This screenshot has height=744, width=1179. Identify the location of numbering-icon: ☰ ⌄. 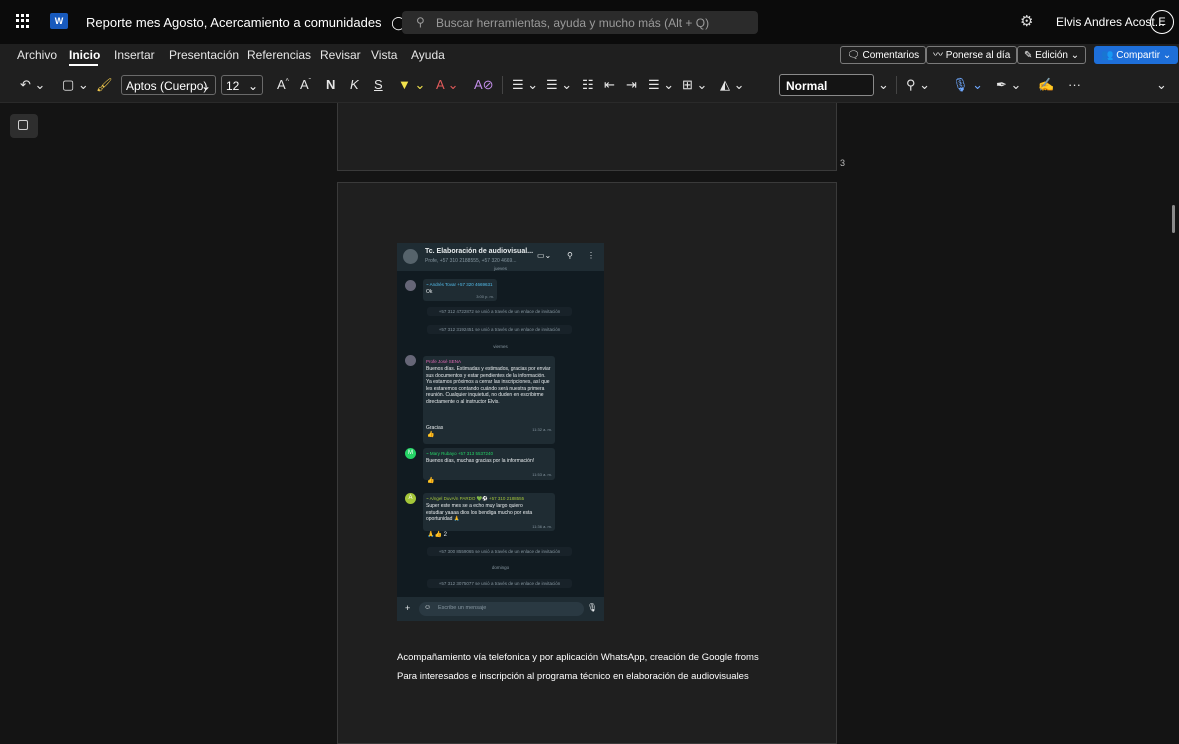
(559, 85).